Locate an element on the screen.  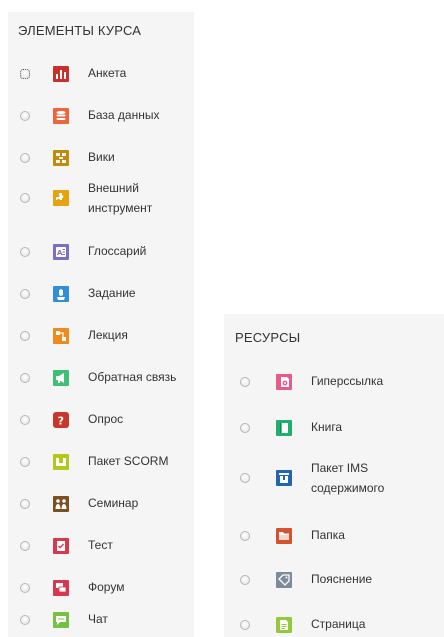
svg-text: A is located at coordinates (60, 253).